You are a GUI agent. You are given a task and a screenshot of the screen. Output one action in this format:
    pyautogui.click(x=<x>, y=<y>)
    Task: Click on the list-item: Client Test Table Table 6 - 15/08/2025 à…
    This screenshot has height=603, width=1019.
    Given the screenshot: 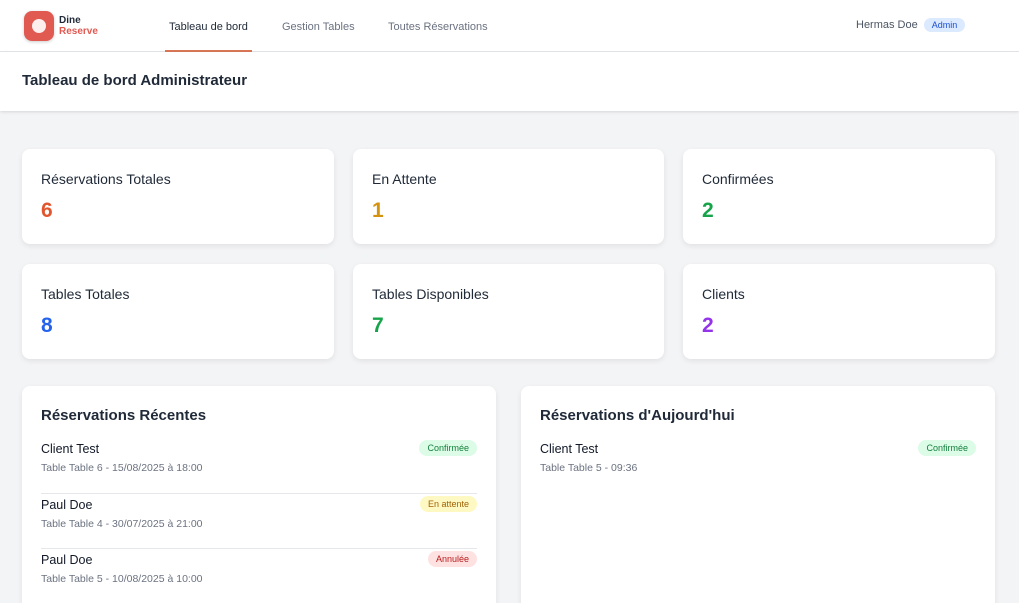 What is the action you would take?
    pyautogui.click(x=259, y=466)
    